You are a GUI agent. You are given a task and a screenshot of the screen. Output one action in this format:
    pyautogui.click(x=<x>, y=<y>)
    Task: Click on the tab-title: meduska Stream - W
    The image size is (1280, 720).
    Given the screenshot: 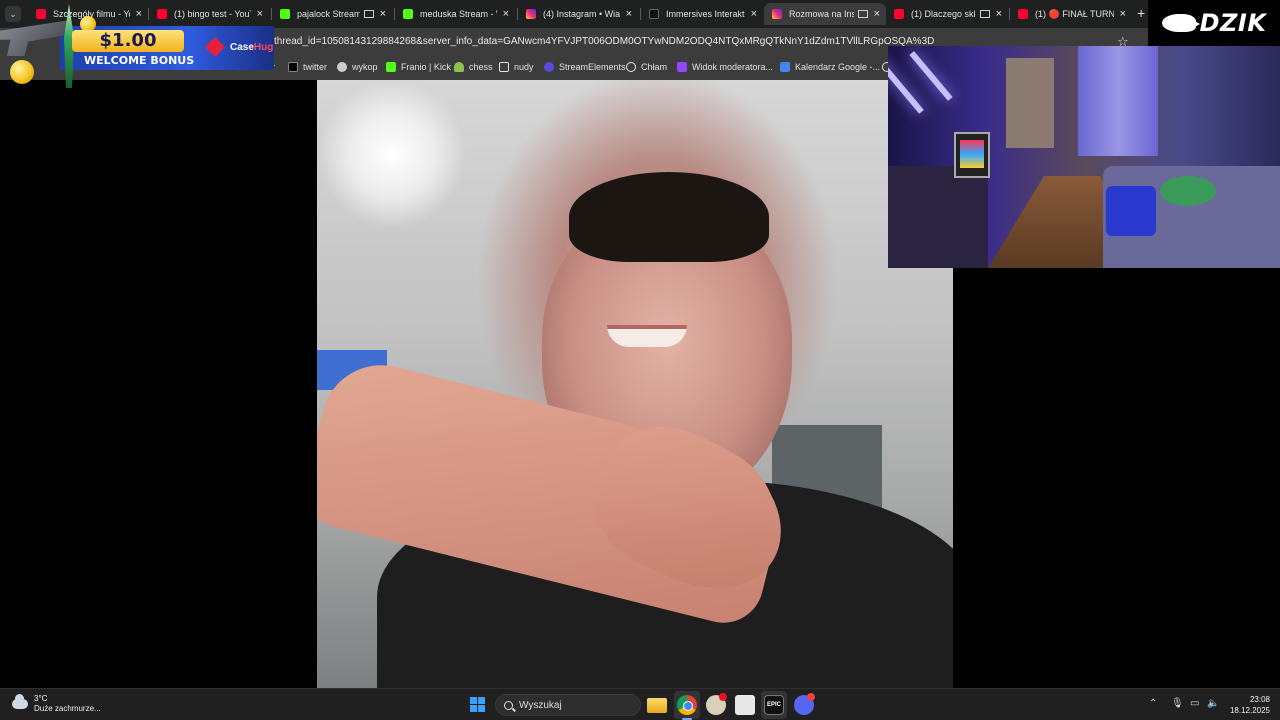 What is the action you would take?
    pyautogui.click(x=458, y=14)
    